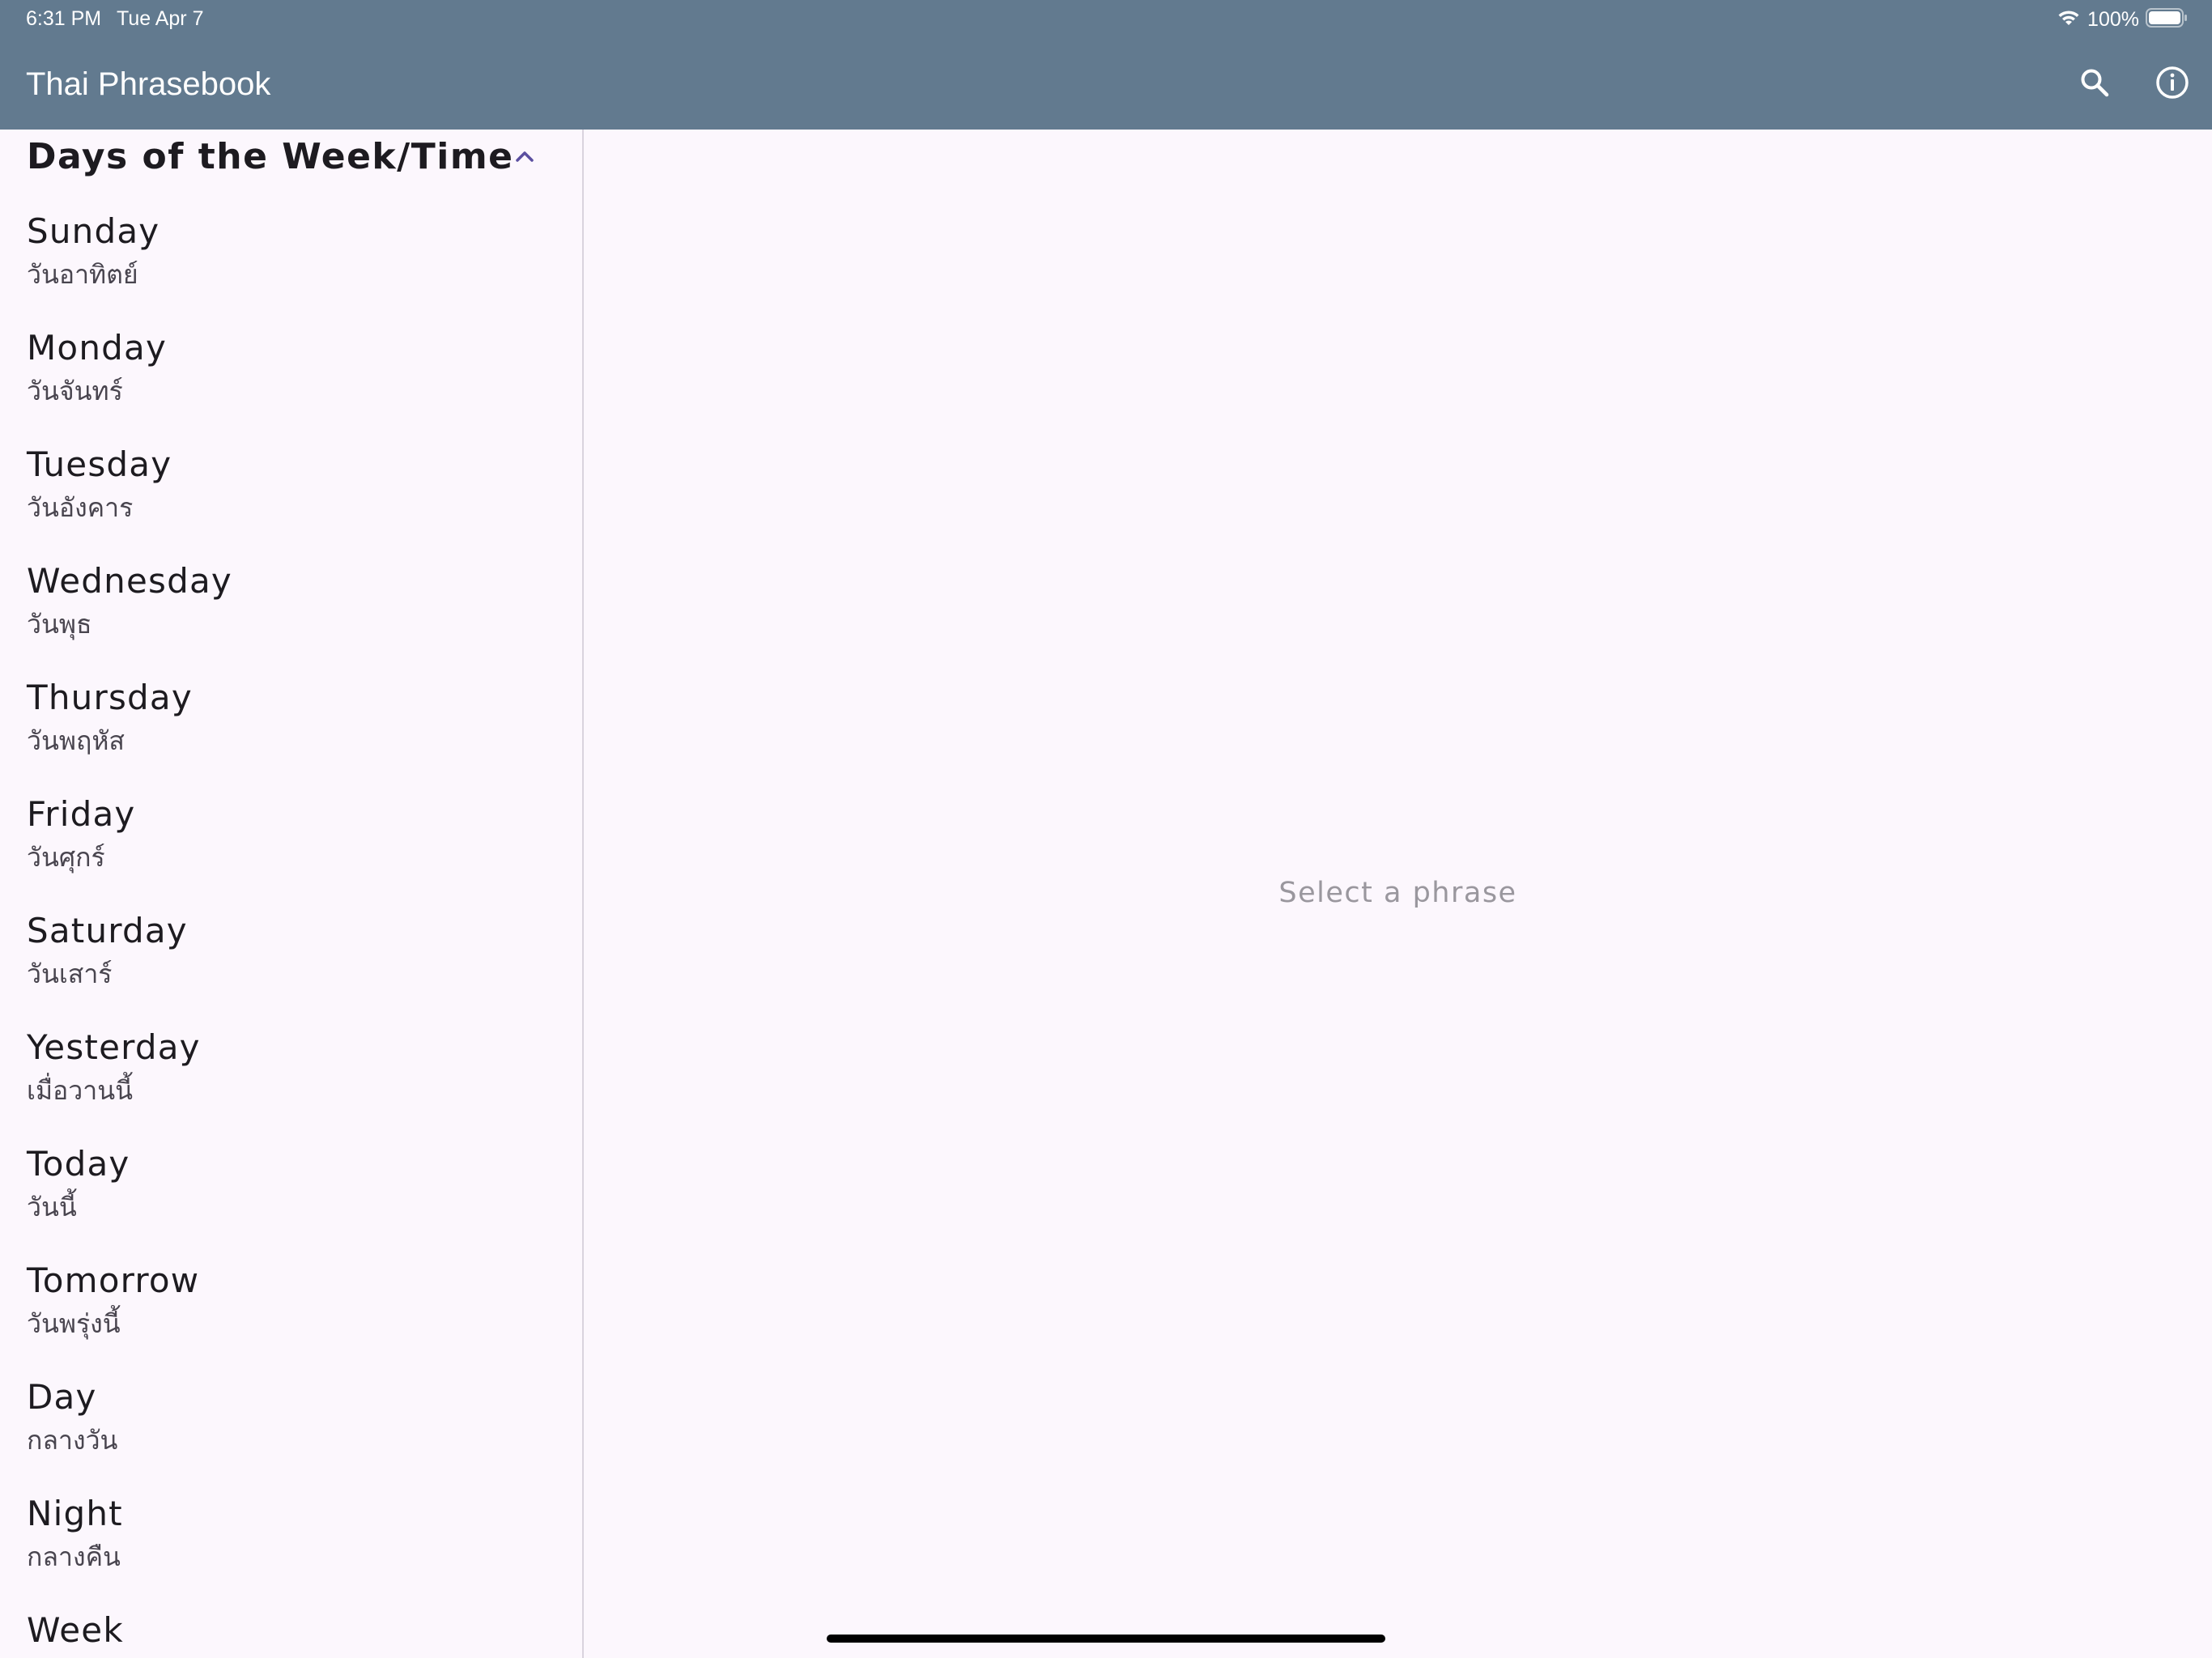  Describe the element at coordinates (110, 697) in the screenshot. I see `phrase-english: Thursday` at that location.